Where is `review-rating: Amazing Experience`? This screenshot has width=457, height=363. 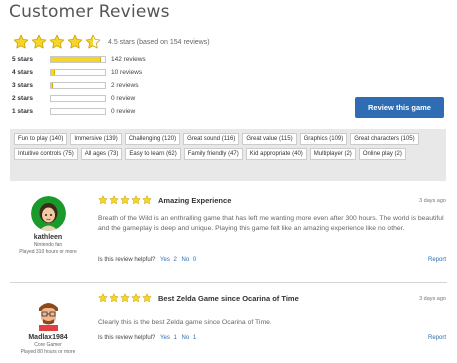 review-rating: Amazing Experience is located at coordinates (164, 200).